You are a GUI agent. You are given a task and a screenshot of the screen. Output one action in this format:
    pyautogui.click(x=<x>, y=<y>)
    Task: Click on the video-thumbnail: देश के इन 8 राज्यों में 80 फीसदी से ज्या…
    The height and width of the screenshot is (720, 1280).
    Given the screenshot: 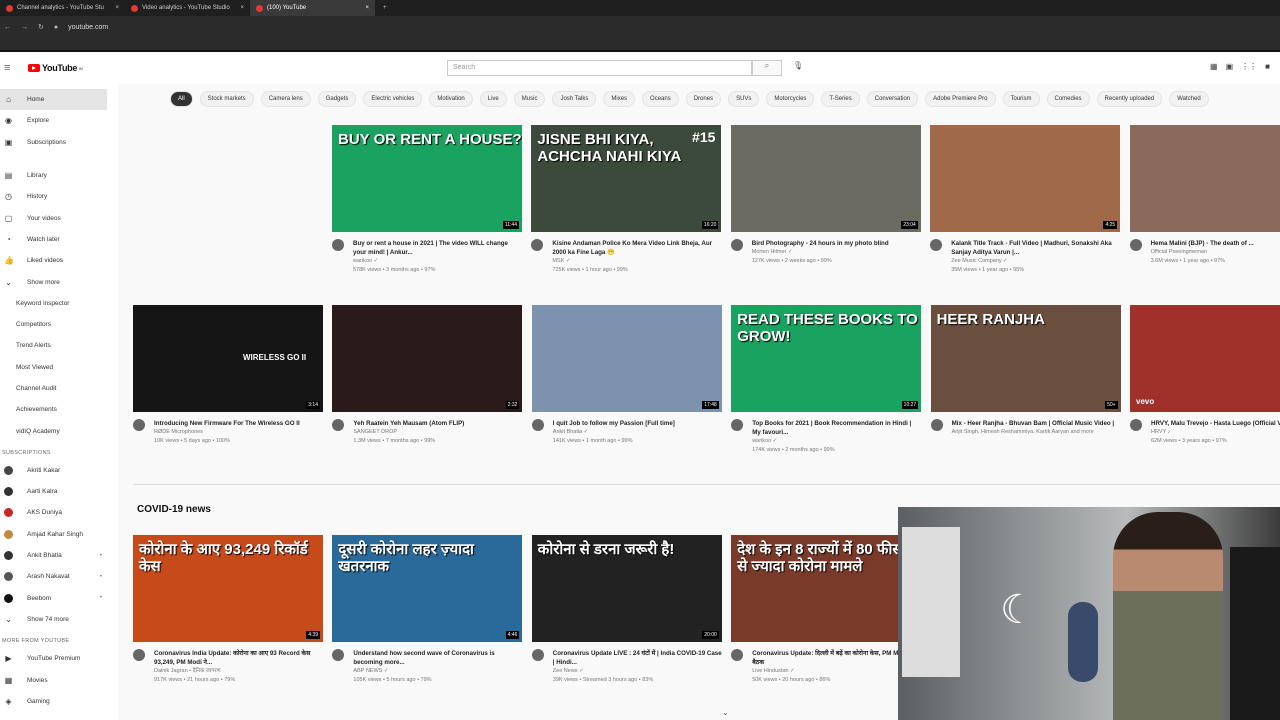 What is the action you would take?
    pyautogui.click(x=826, y=588)
    